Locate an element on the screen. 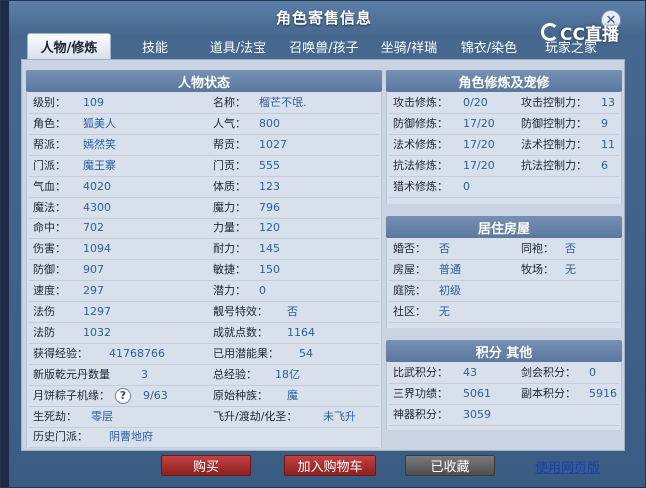  points-value: 5061 is located at coordinates (477, 393).